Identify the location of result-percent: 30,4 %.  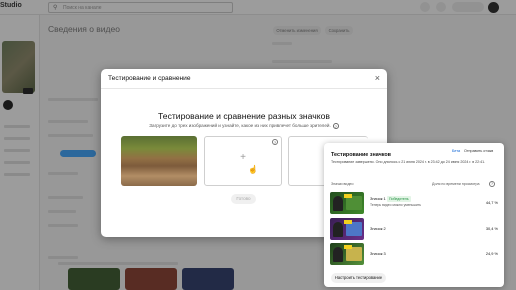
(491, 228).